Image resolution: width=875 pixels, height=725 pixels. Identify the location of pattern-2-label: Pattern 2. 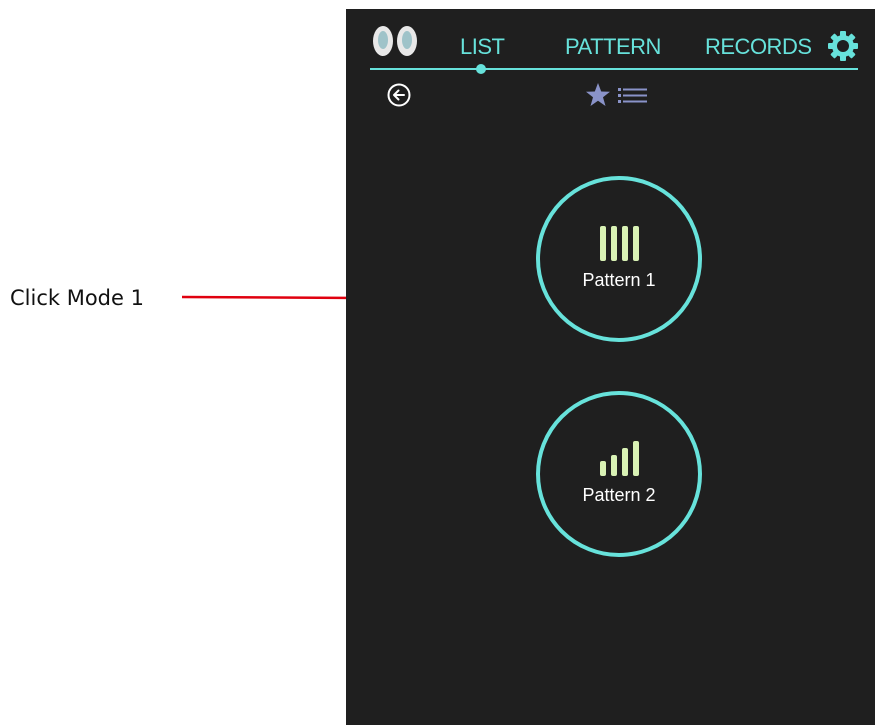
(619, 495).